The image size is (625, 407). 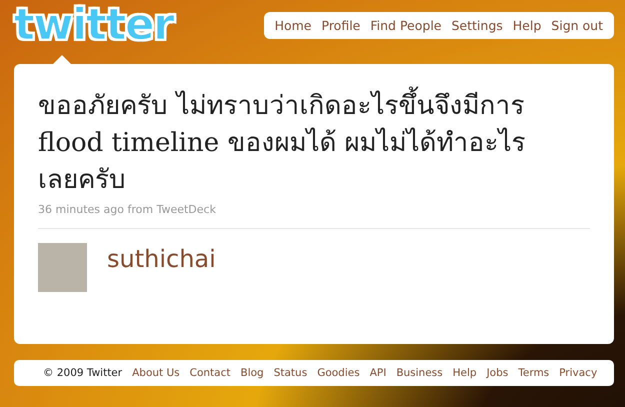 I want to click on footer-link: Status, so click(x=291, y=373).